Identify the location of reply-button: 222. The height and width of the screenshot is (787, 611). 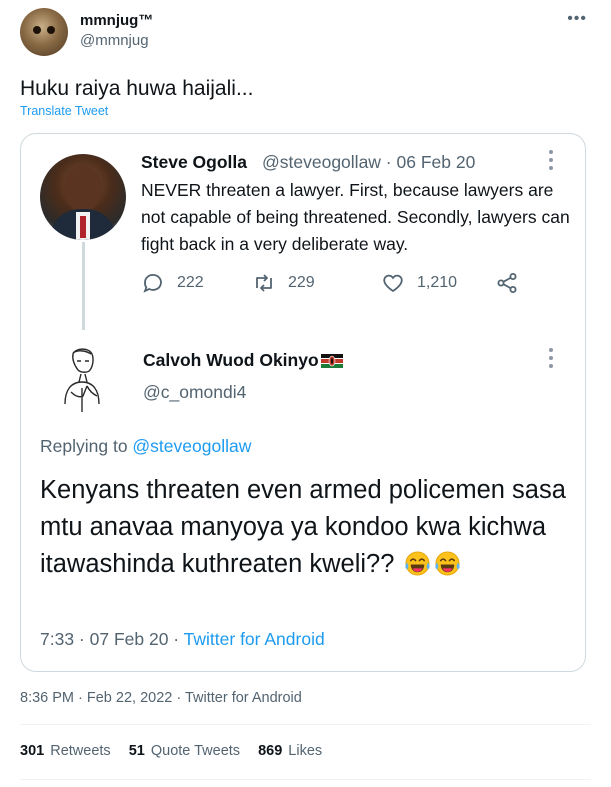
(172, 283).